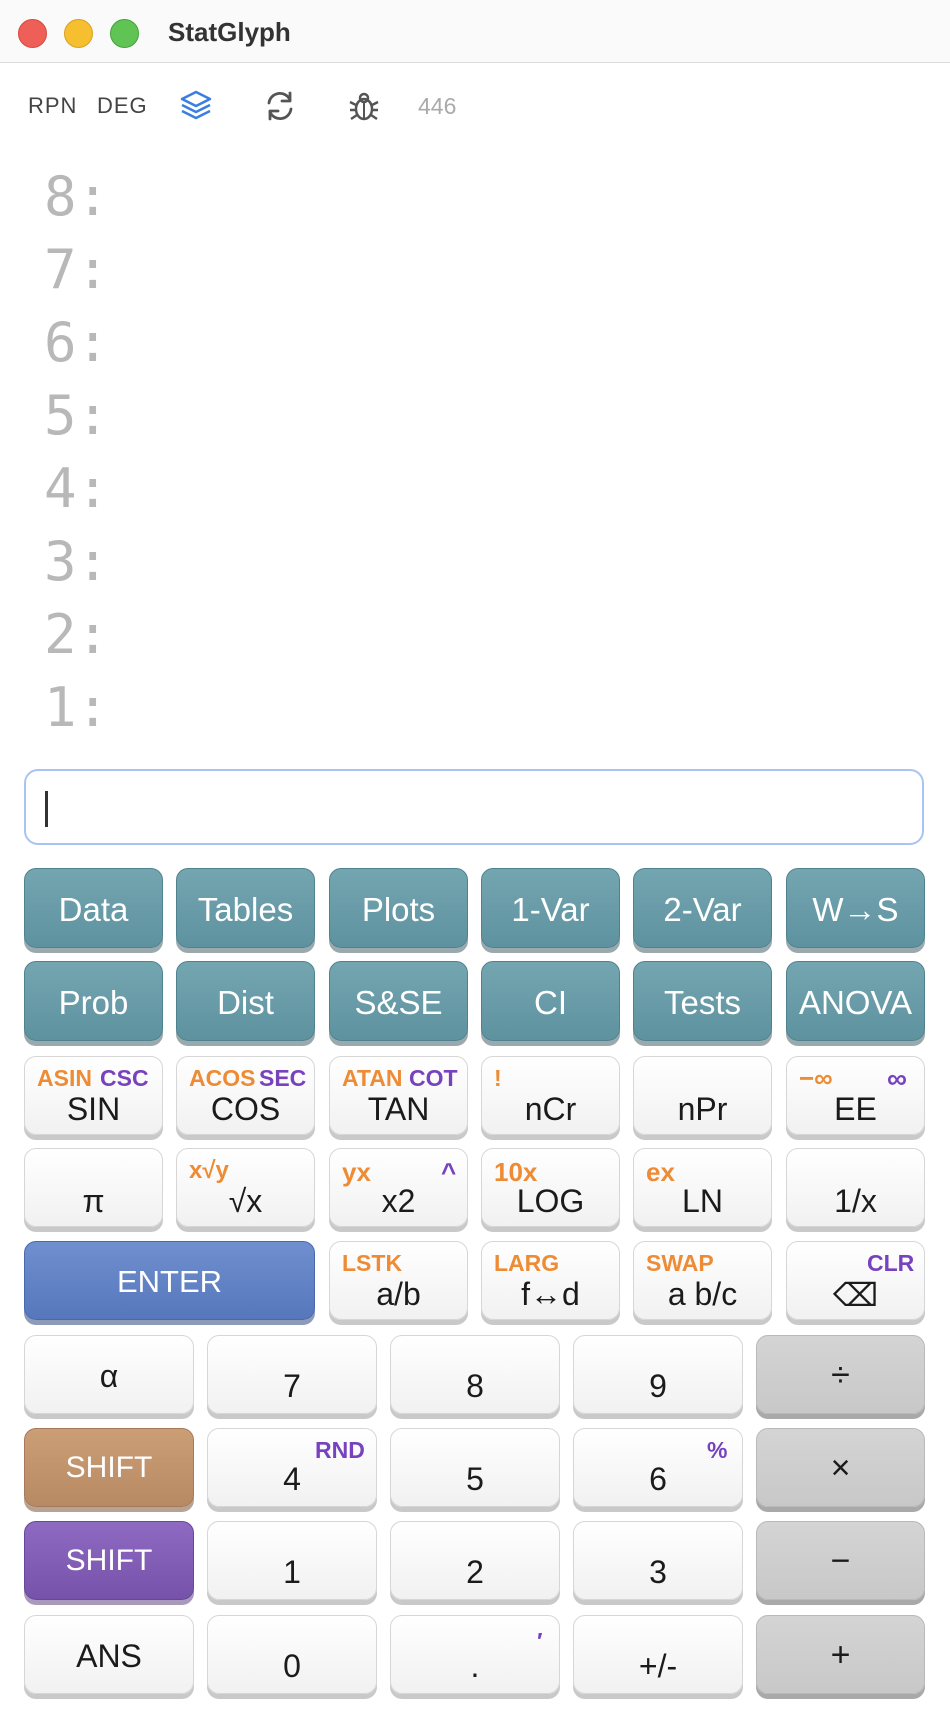  What do you see at coordinates (245, 1109) in the screenshot?
I see `key-label: COS` at bounding box center [245, 1109].